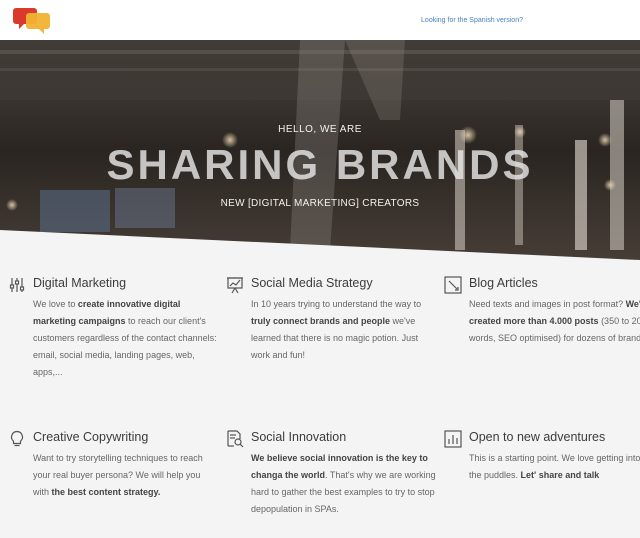 The image size is (640, 538). What do you see at coordinates (321, 321) in the screenshot?
I see `emphasis-text: truly connect brands and people` at bounding box center [321, 321].